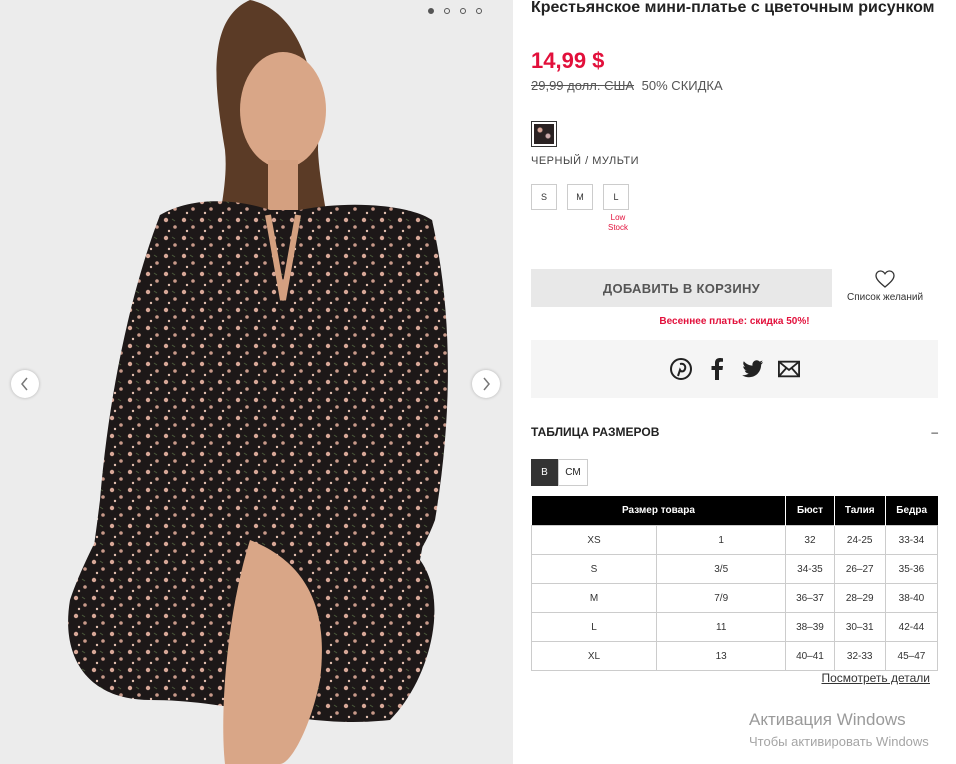 The height and width of the screenshot is (764, 956). What do you see at coordinates (859, 656) in the screenshot?
I see `table-cell: 32-33` at bounding box center [859, 656].